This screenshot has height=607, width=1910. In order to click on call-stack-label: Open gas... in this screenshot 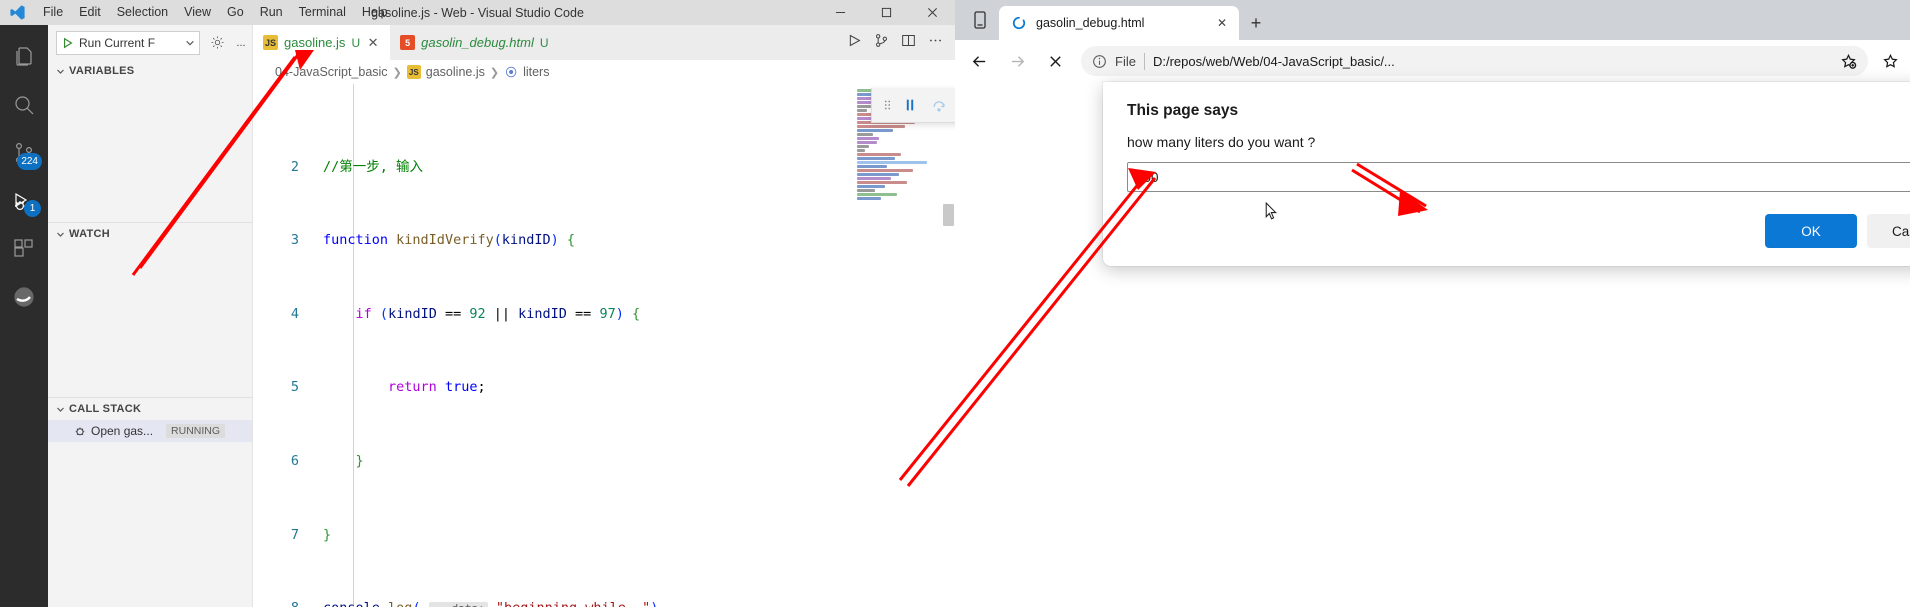, I will do `click(122, 431)`.